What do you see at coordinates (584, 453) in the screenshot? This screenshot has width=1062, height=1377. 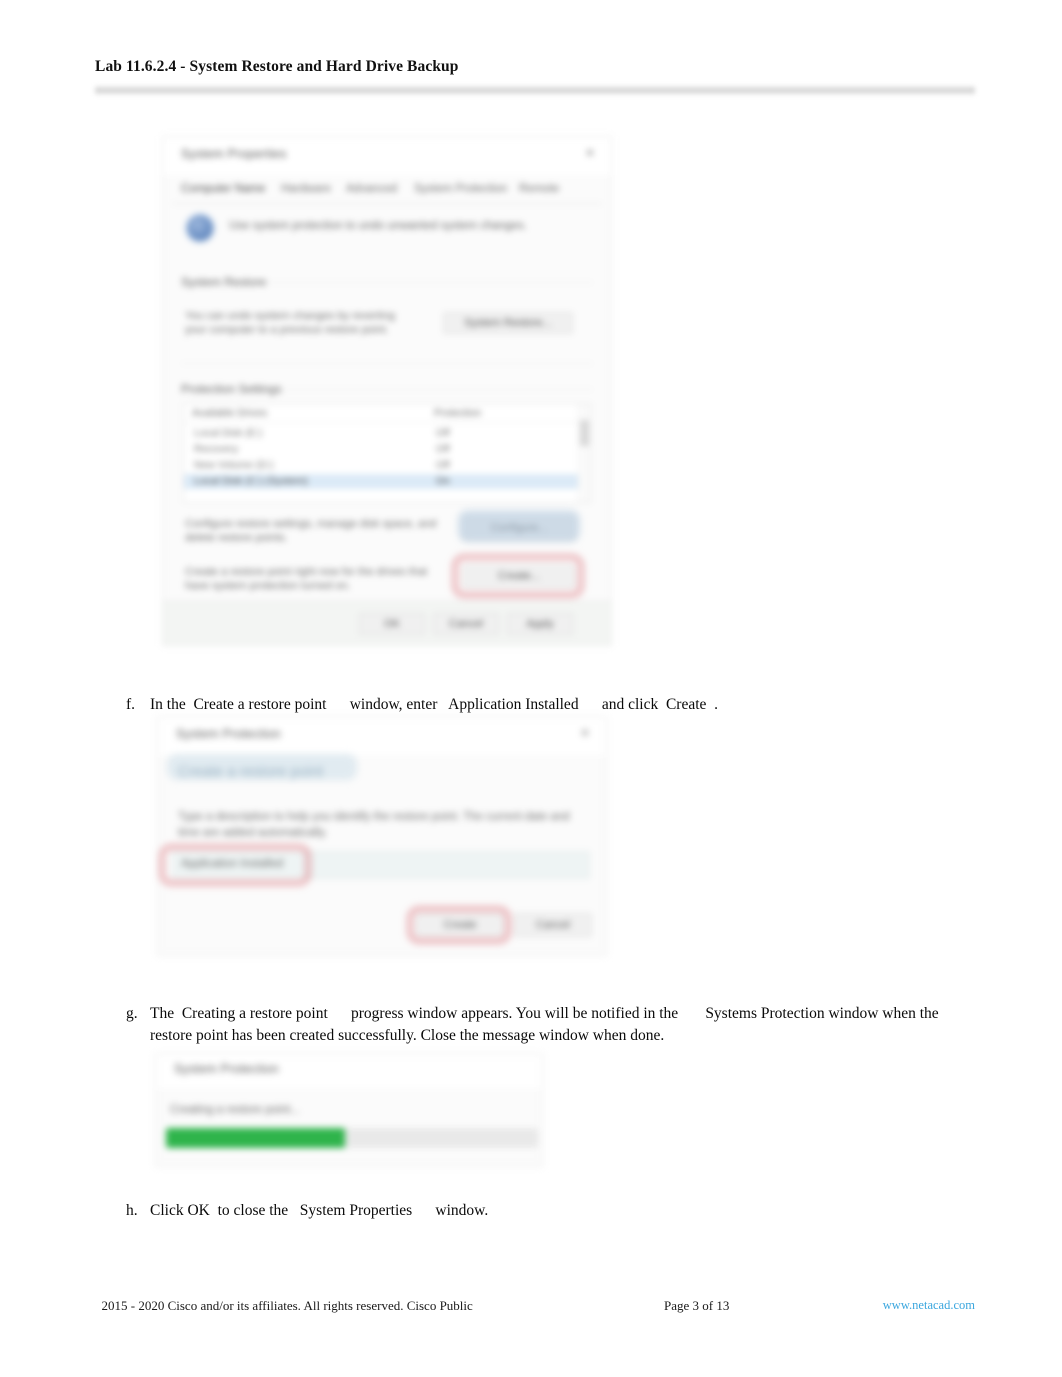 I see `list-scrollbar` at bounding box center [584, 453].